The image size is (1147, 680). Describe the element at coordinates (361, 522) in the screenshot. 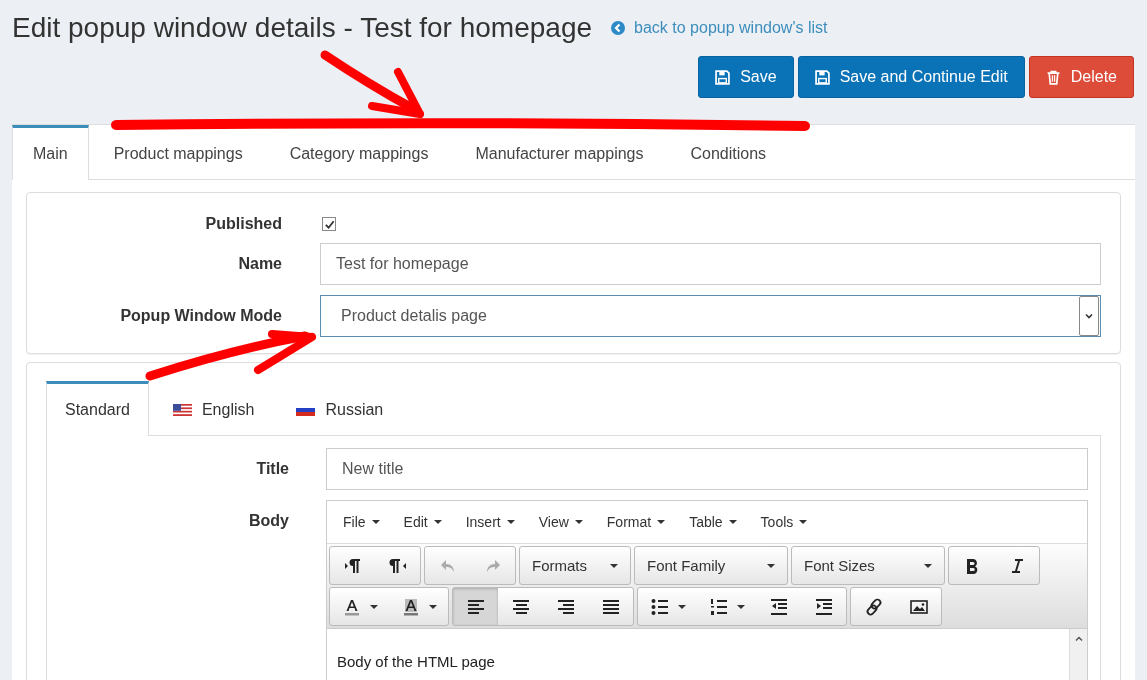

I see `menu-item: File` at that location.